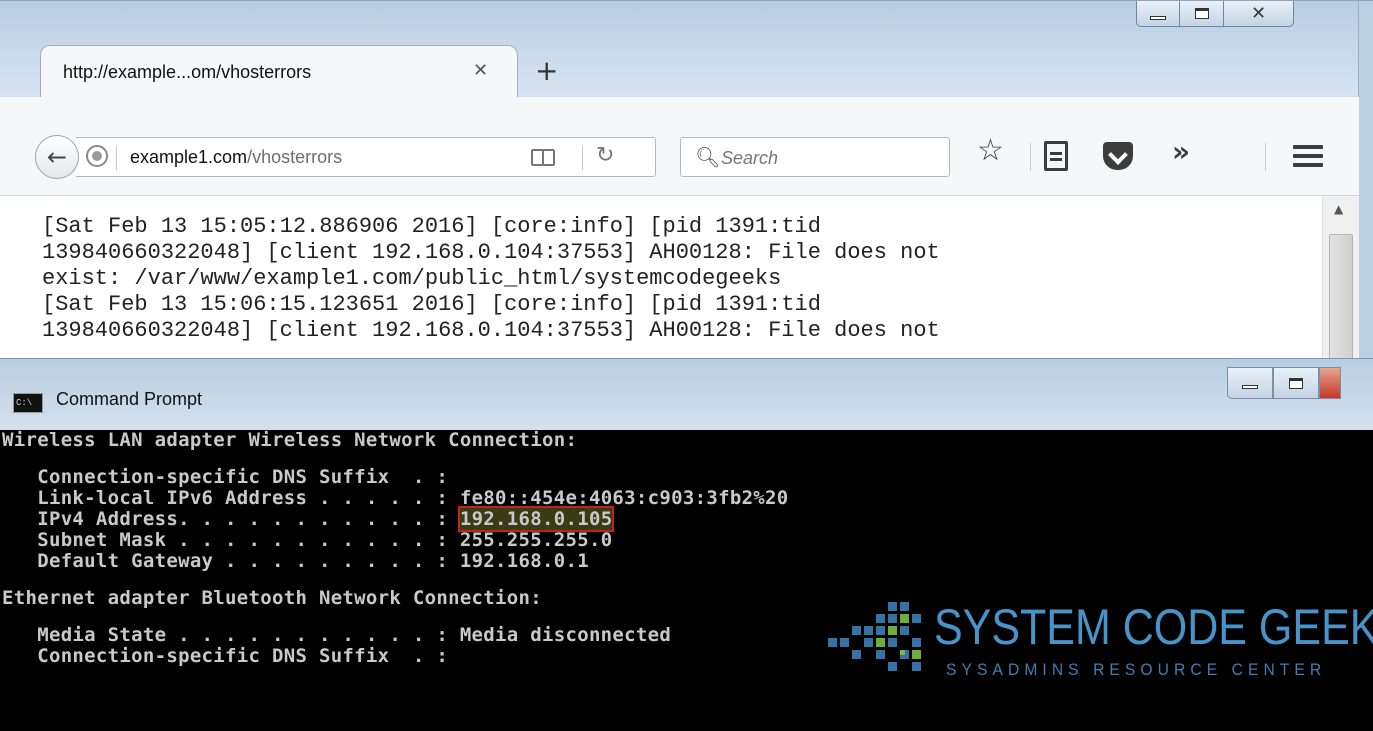 The width and height of the screenshot is (1373, 731). Describe the element at coordinates (231, 498) in the screenshot. I see `ipv6-label: Link-local IPv6 Address . . . . . :` at that location.